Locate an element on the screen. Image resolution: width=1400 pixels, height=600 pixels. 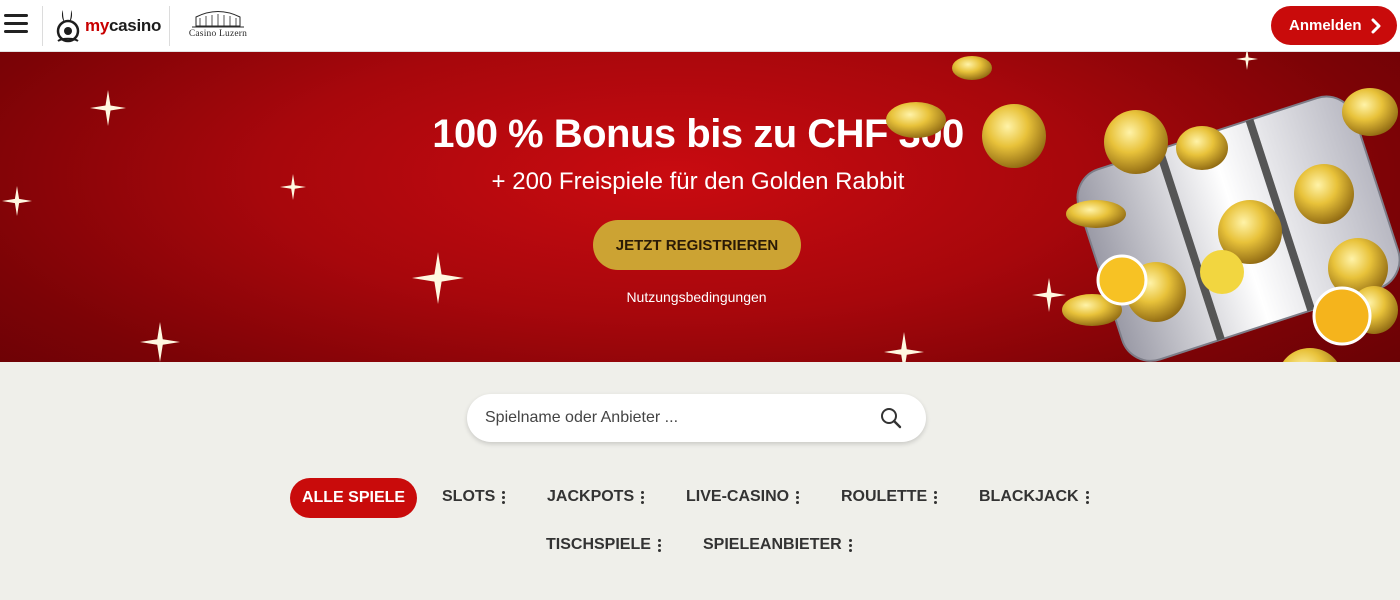
tab-tischspiele: TISCHSPIELE is located at coordinates (603, 545).